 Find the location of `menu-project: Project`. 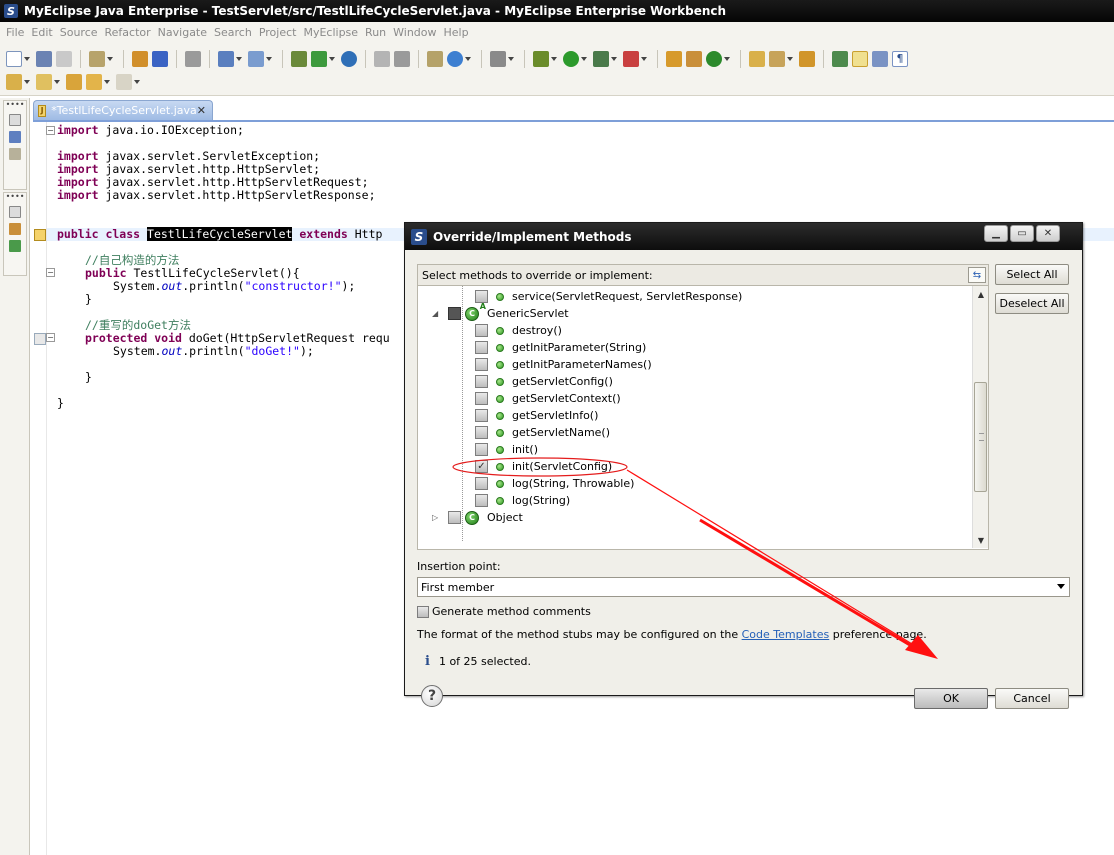

menu-project: Project is located at coordinates (279, 32).